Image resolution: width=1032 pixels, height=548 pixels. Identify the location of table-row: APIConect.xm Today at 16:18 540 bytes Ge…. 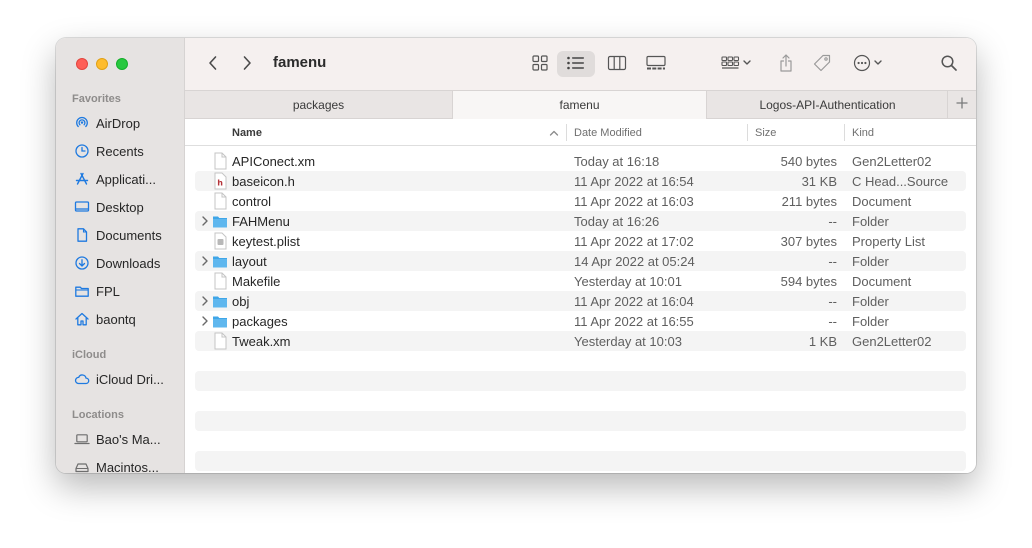
(580, 161).